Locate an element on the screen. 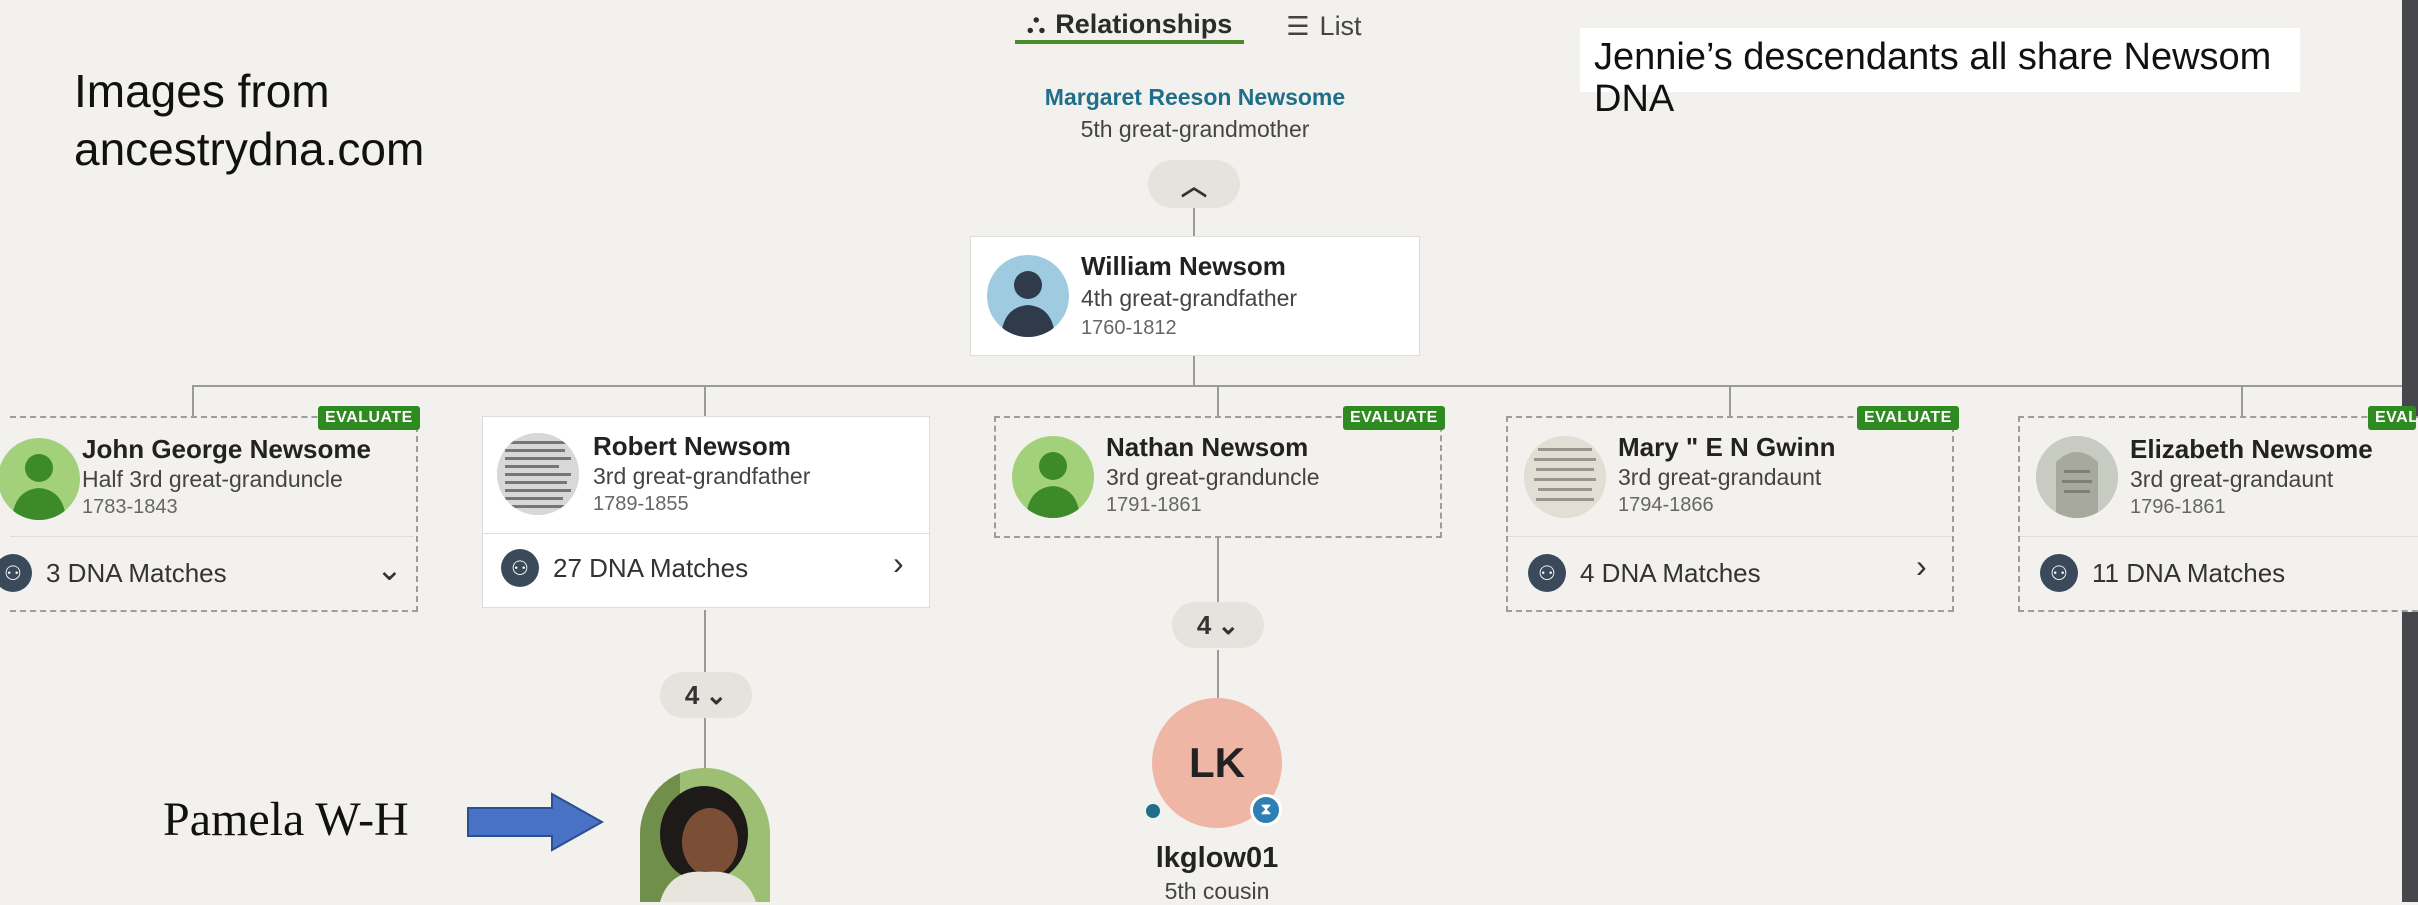  person-relation: 3rd great-grandfather is located at coordinates (702, 476).